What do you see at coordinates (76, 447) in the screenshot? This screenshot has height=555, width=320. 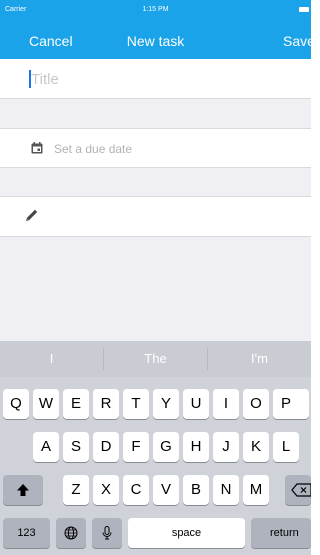 I see `key-s: S` at bounding box center [76, 447].